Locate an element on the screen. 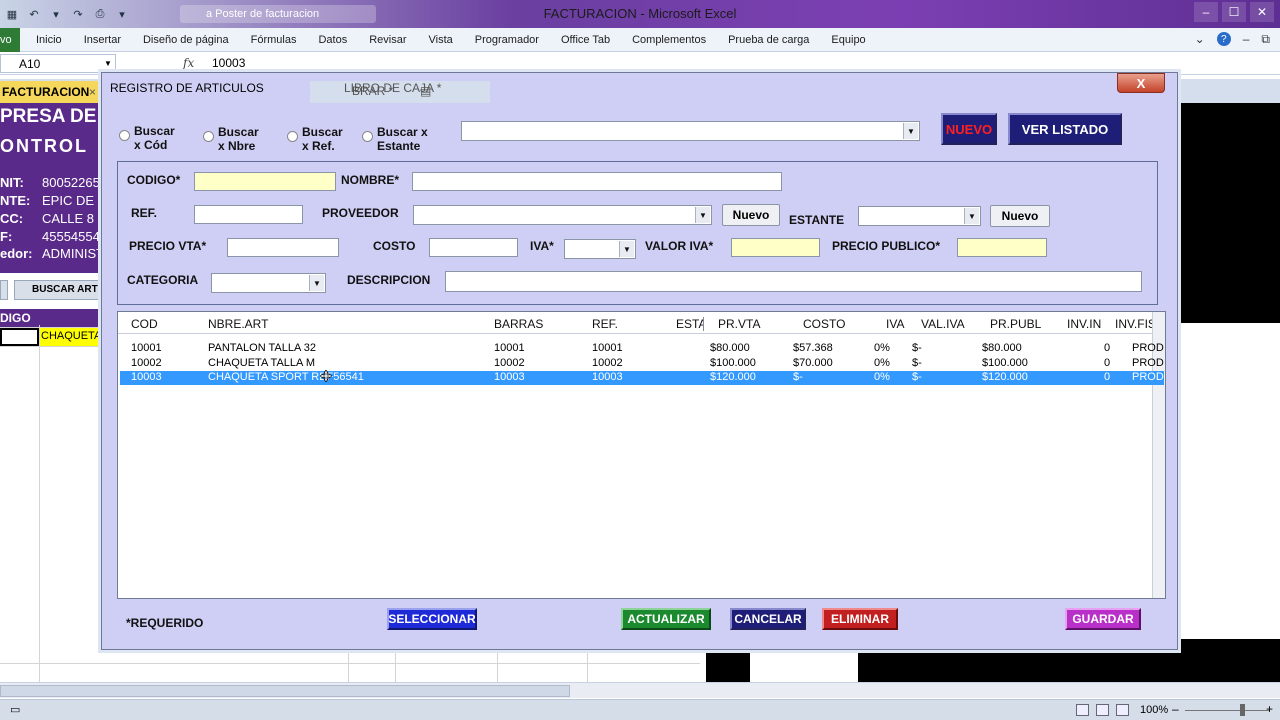  cancelar-button: CANCELAR is located at coordinates (768, 619).